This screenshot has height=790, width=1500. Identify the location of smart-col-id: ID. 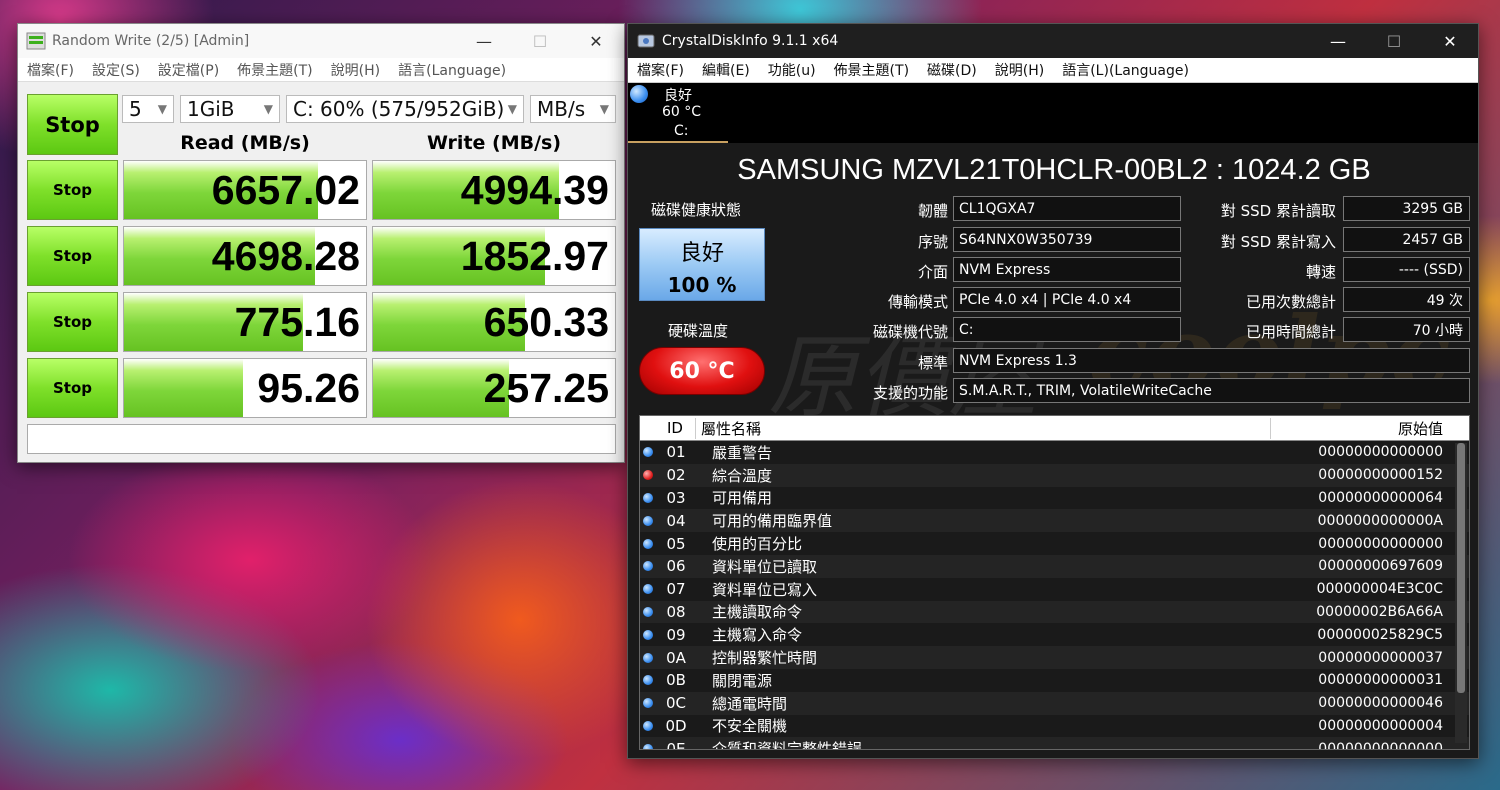
(667, 428).